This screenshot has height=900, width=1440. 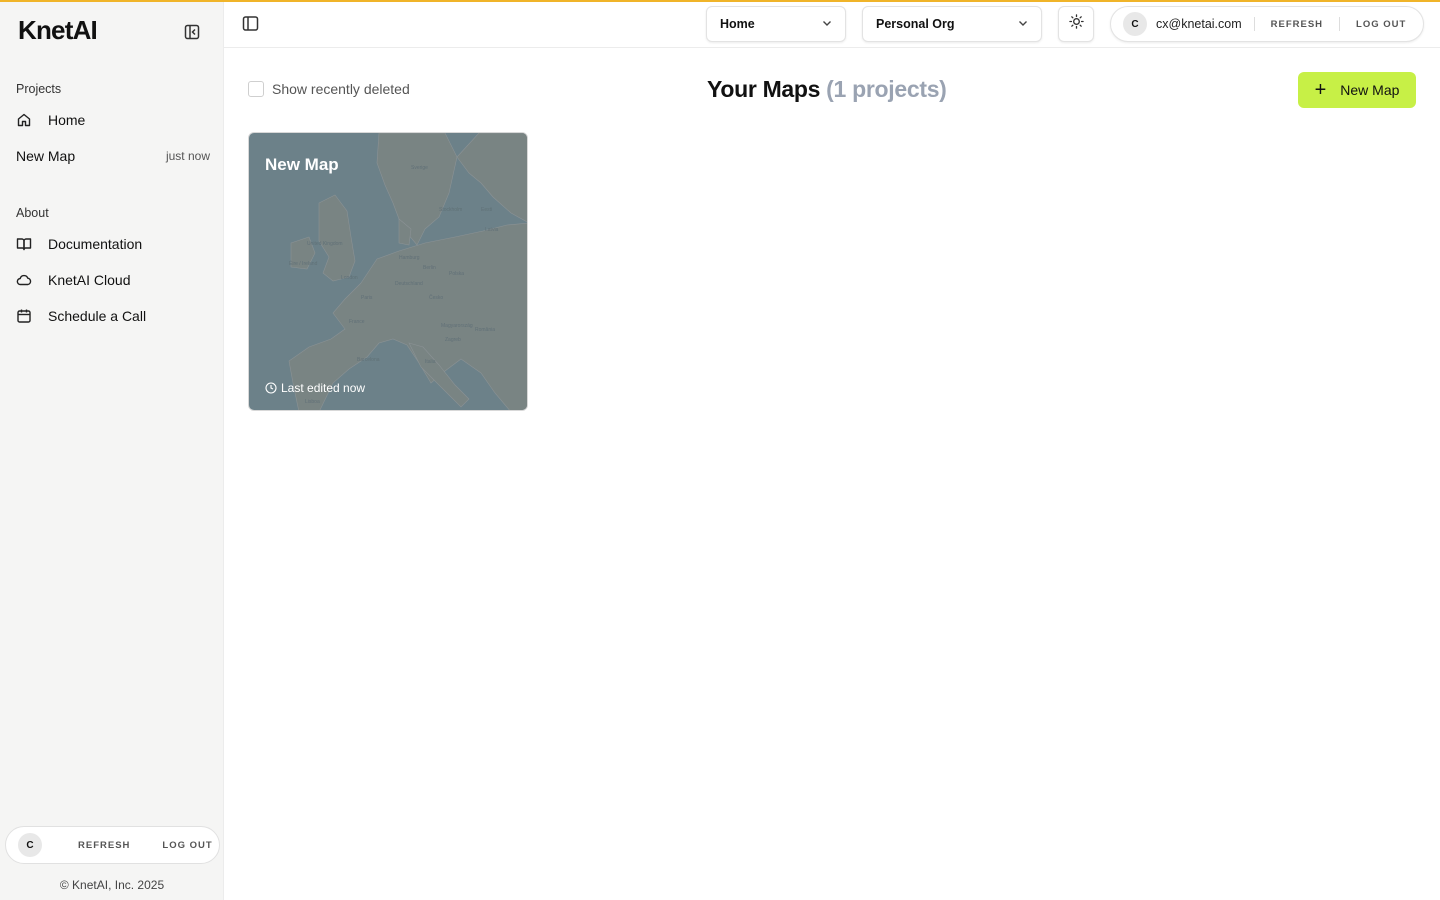 I want to click on new-map-button: + New Map, so click(x=1357, y=90).